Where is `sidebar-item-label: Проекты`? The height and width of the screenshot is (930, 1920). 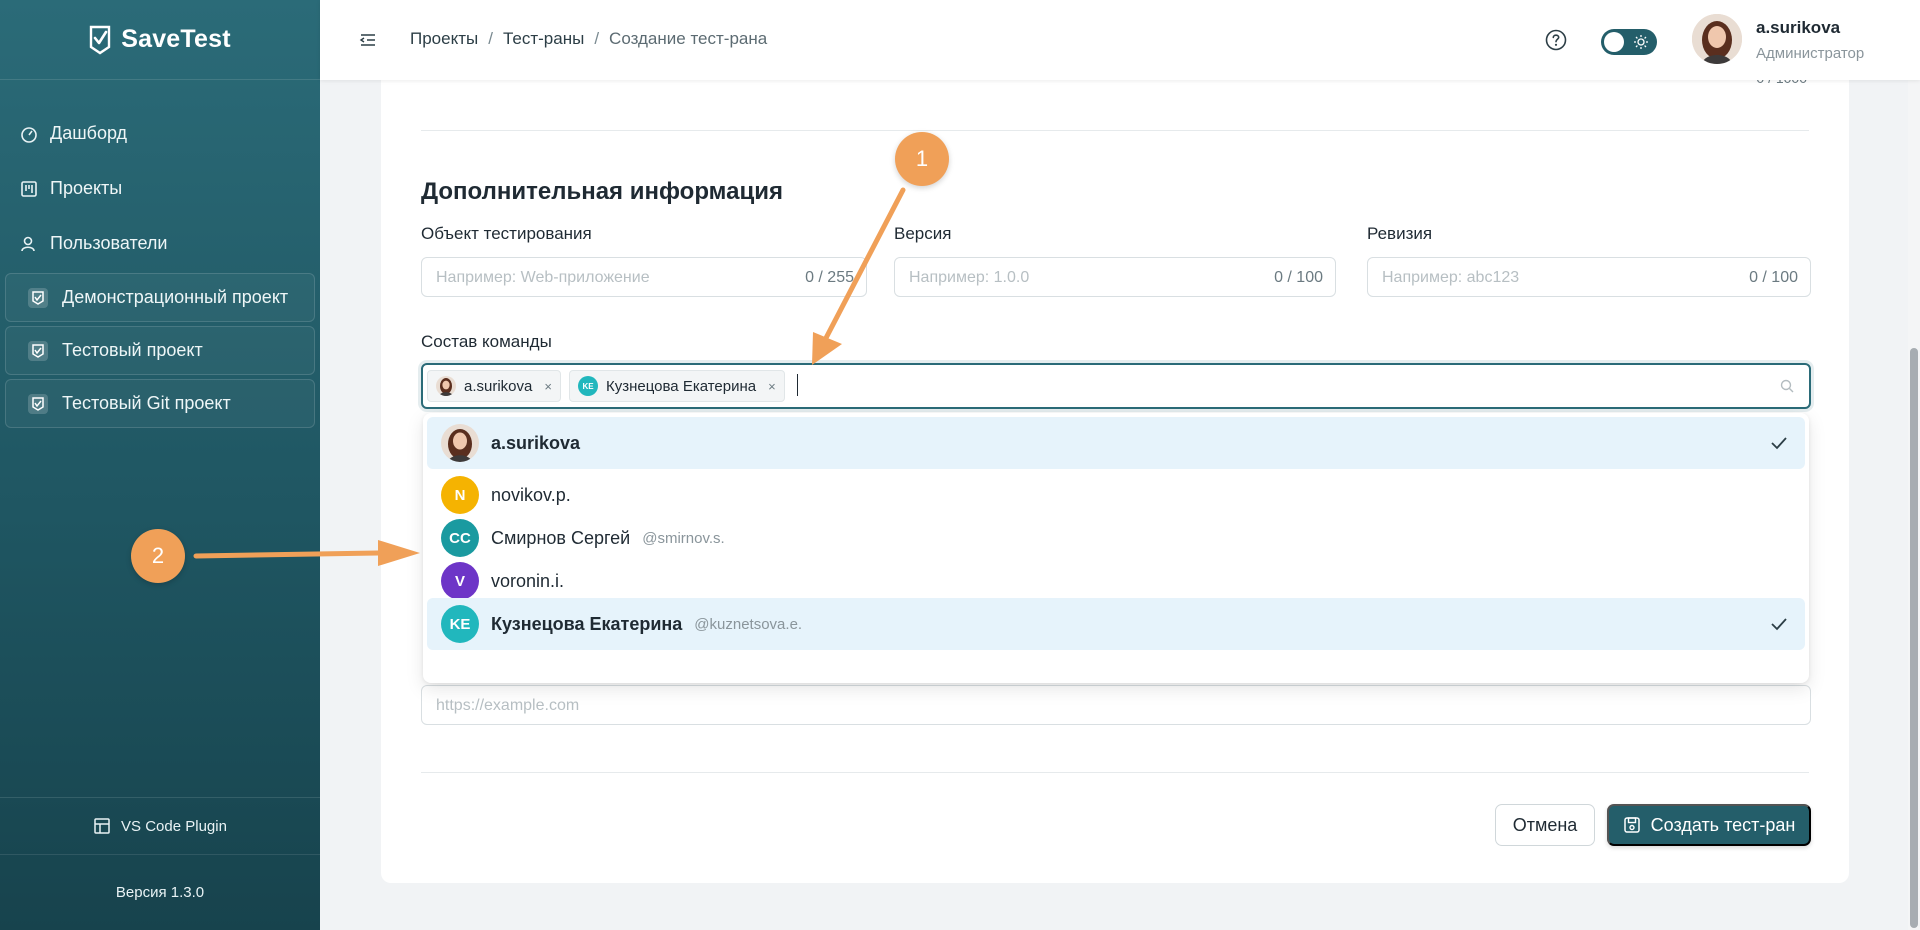
sidebar-item-label: Проекты is located at coordinates (86, 188).